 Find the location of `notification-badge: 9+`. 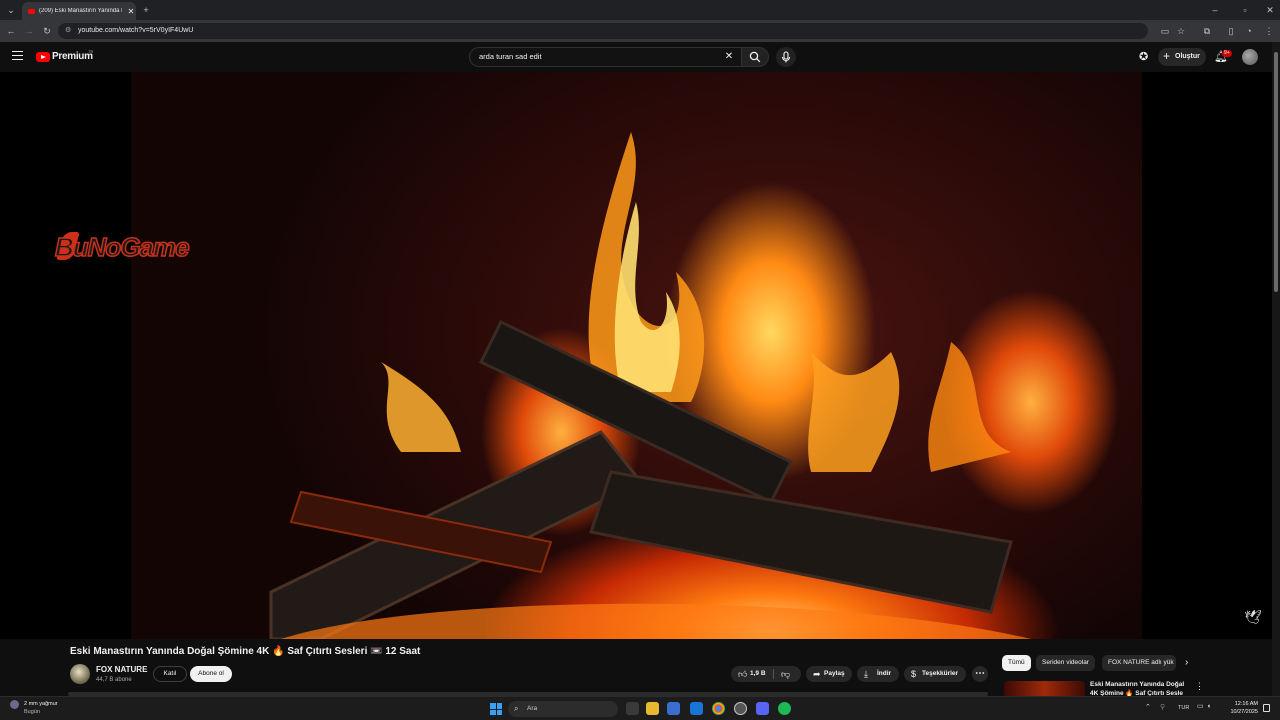

notification-badge: 9+ is located at coordinates (1227, 53).